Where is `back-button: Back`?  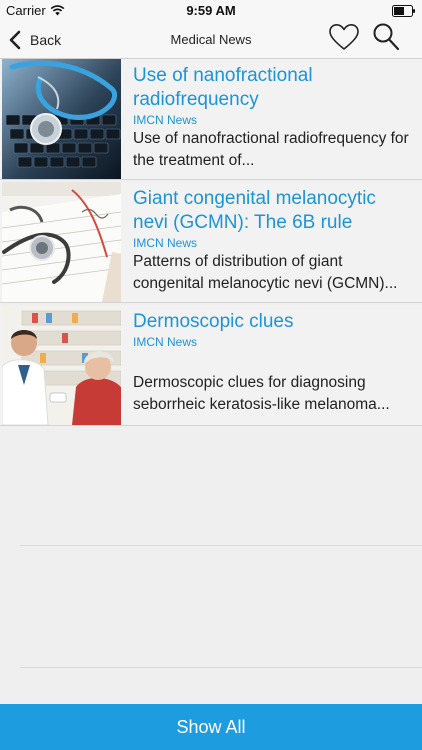
back-button: Back is located at coordinates (34, 40).